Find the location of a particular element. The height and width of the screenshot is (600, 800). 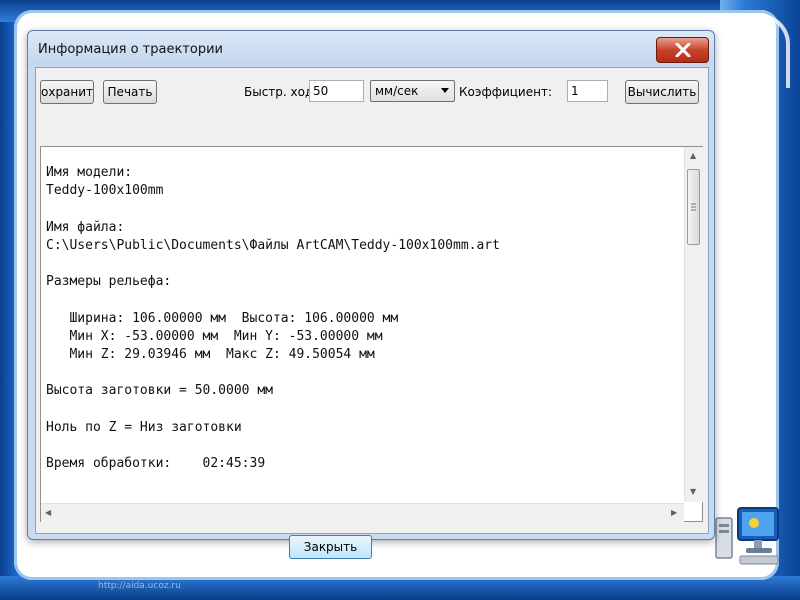

scroll-up-icon: ▲ is located at coordinates (693, 155).